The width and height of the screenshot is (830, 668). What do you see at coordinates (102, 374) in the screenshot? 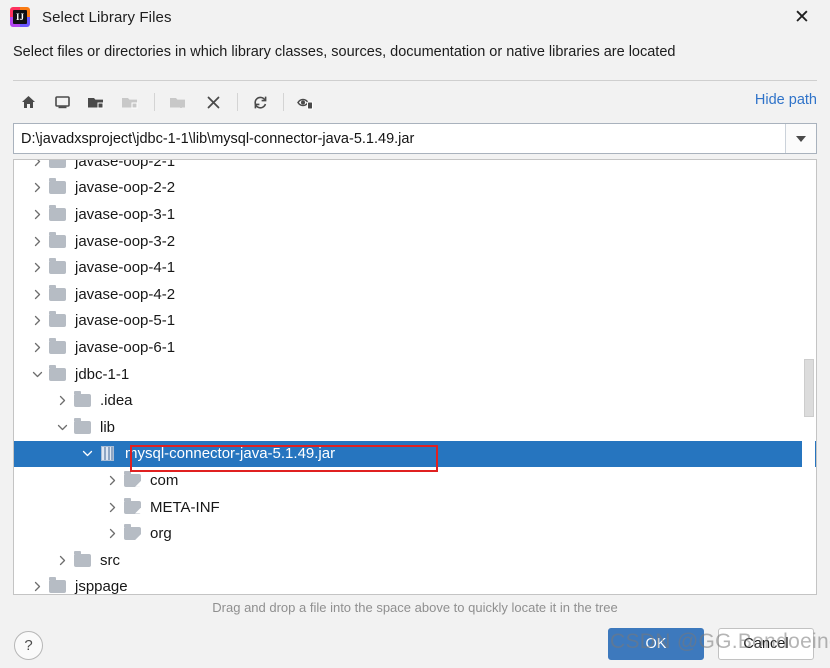
I see `tree-row-label: jdbc-1-1` at bounding box center [102, 374].